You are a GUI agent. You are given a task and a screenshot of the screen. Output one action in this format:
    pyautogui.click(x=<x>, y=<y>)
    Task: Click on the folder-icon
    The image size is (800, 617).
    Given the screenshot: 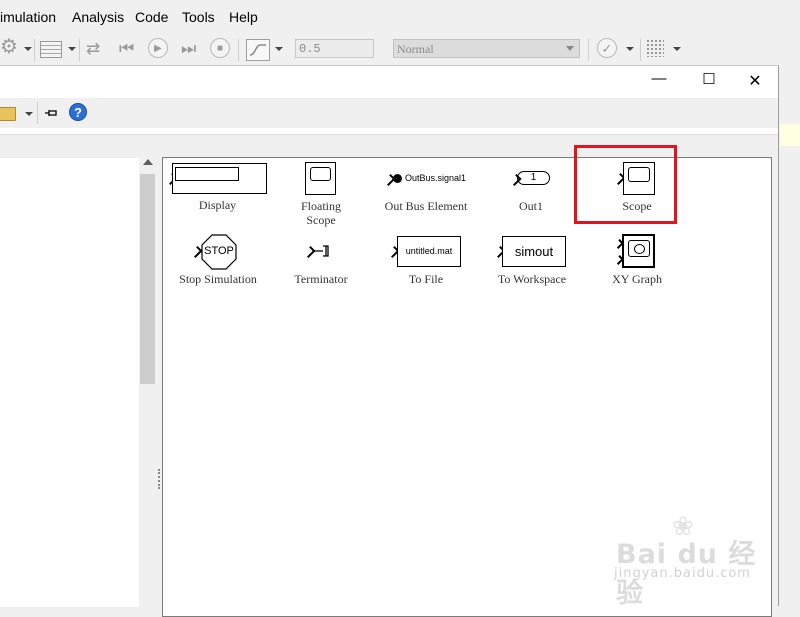 What is the action you would take?
    pyautogui.click(x=8, y=114)
    